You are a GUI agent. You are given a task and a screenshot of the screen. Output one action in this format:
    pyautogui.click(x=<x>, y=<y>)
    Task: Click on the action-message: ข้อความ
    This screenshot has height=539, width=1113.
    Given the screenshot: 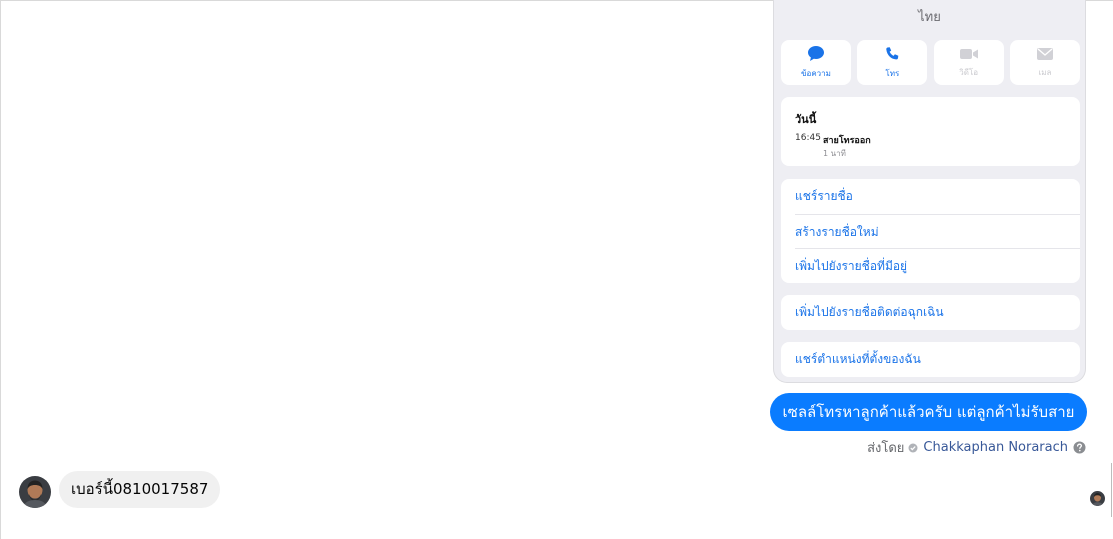 What is the action you would take?
    pyautogui.click(x=816, y=62)
    